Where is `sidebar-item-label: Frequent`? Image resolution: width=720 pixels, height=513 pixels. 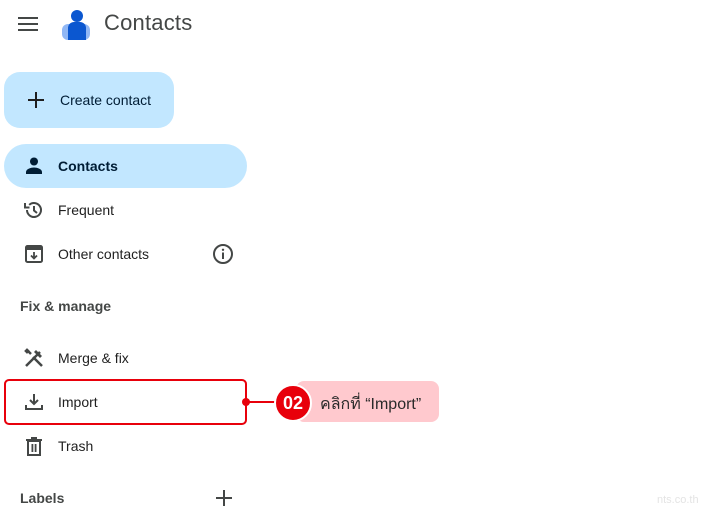
sidebar-item-label: Frequent is located at coordinates (86, 210).